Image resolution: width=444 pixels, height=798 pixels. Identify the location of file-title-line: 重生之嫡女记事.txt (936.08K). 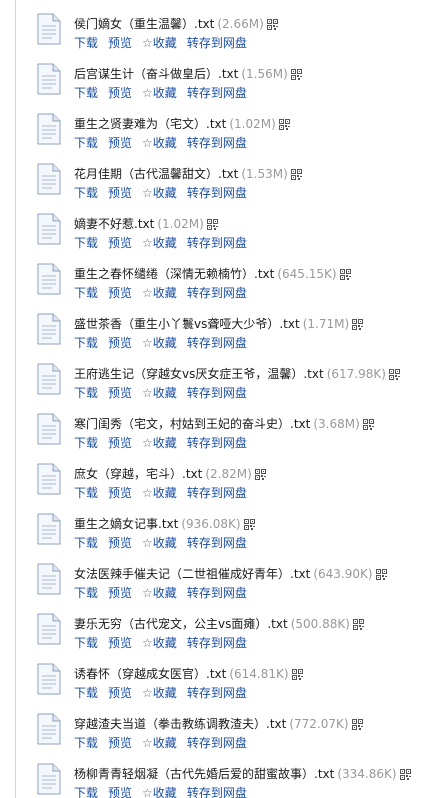
(164, 524).